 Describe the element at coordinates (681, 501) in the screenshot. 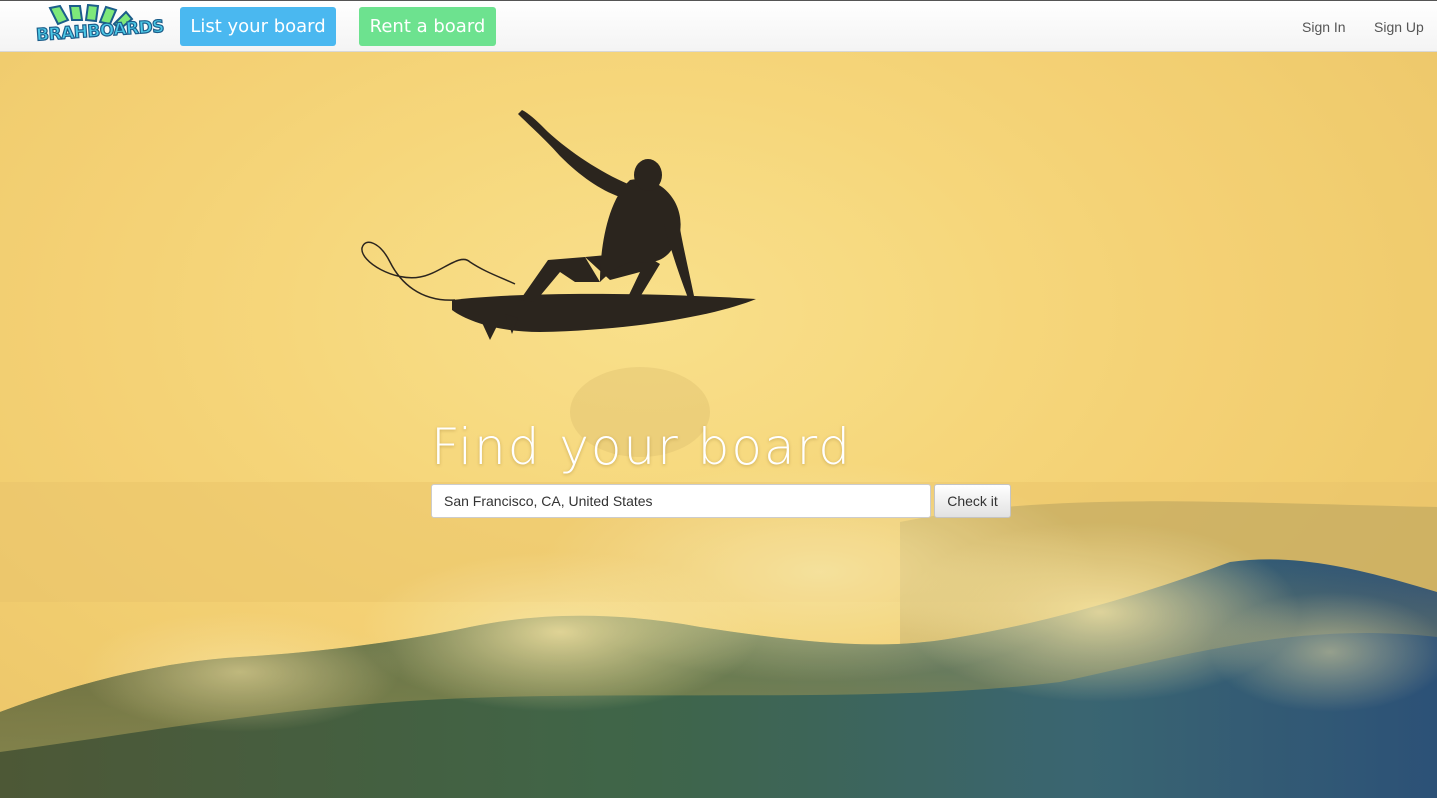

I see `location-search-input` at that location.